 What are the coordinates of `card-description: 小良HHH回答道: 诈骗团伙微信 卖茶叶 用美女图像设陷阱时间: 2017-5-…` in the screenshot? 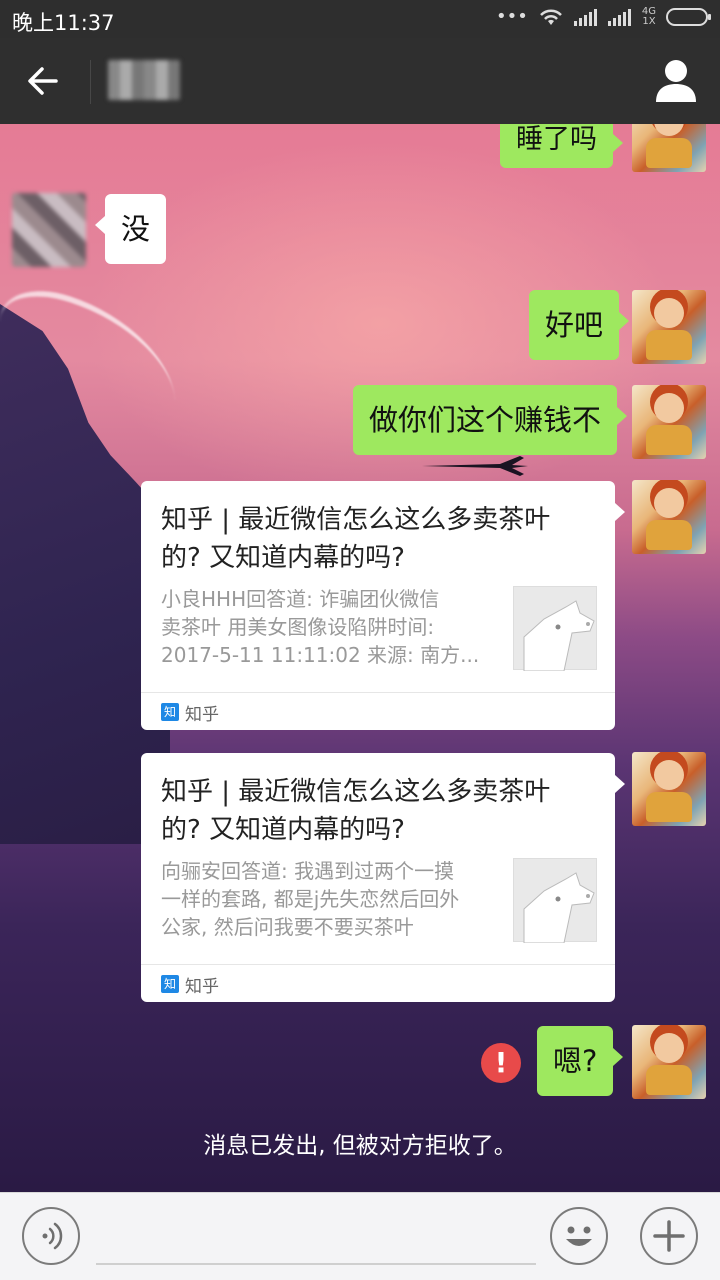 It's located at (320, 627).